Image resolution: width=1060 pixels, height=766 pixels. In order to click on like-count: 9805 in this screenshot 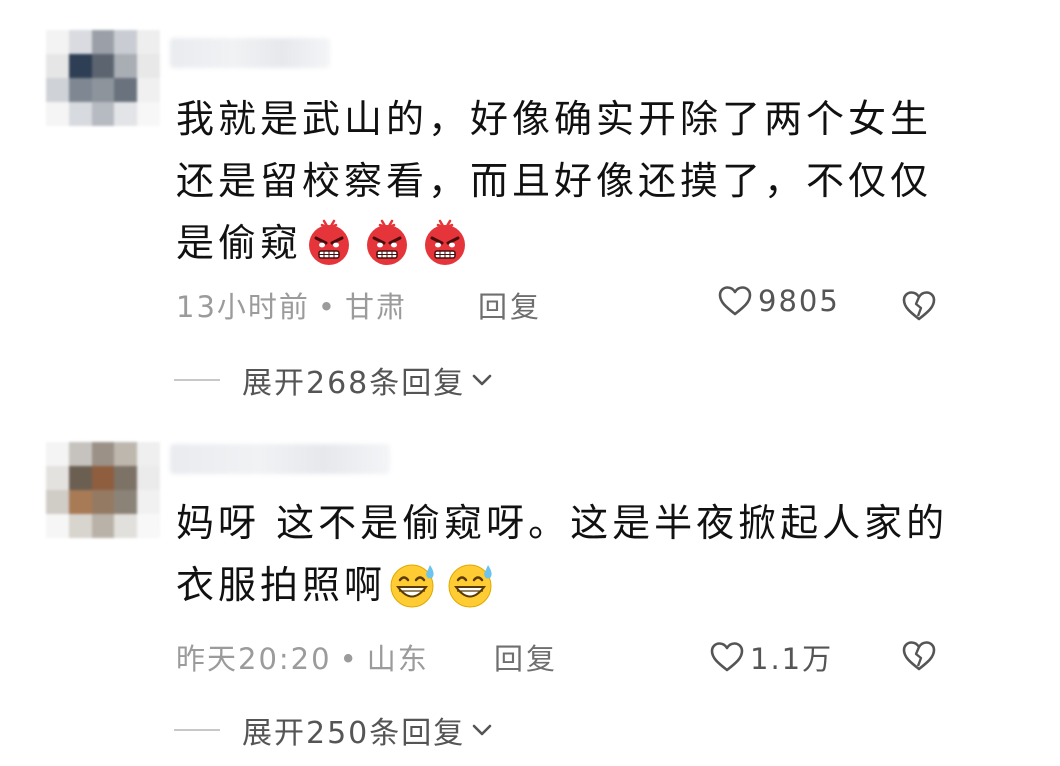, I will do `click(799, 301)`.